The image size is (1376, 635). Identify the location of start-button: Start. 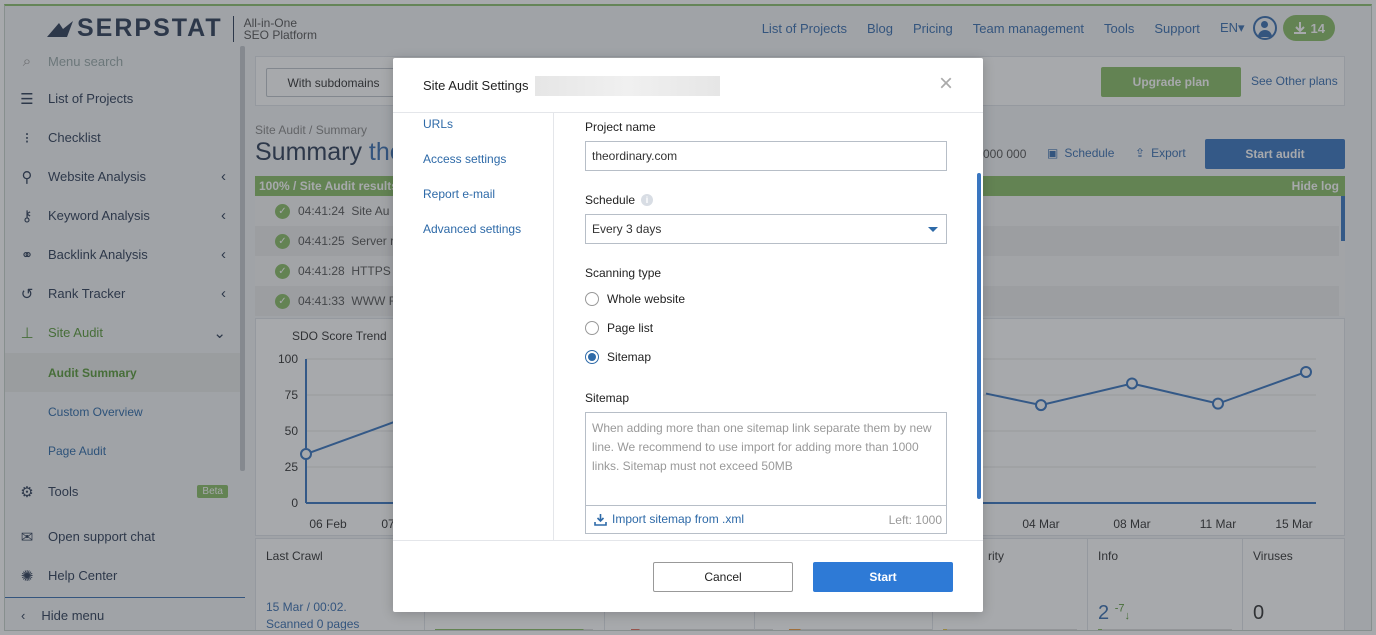
(883, 577).